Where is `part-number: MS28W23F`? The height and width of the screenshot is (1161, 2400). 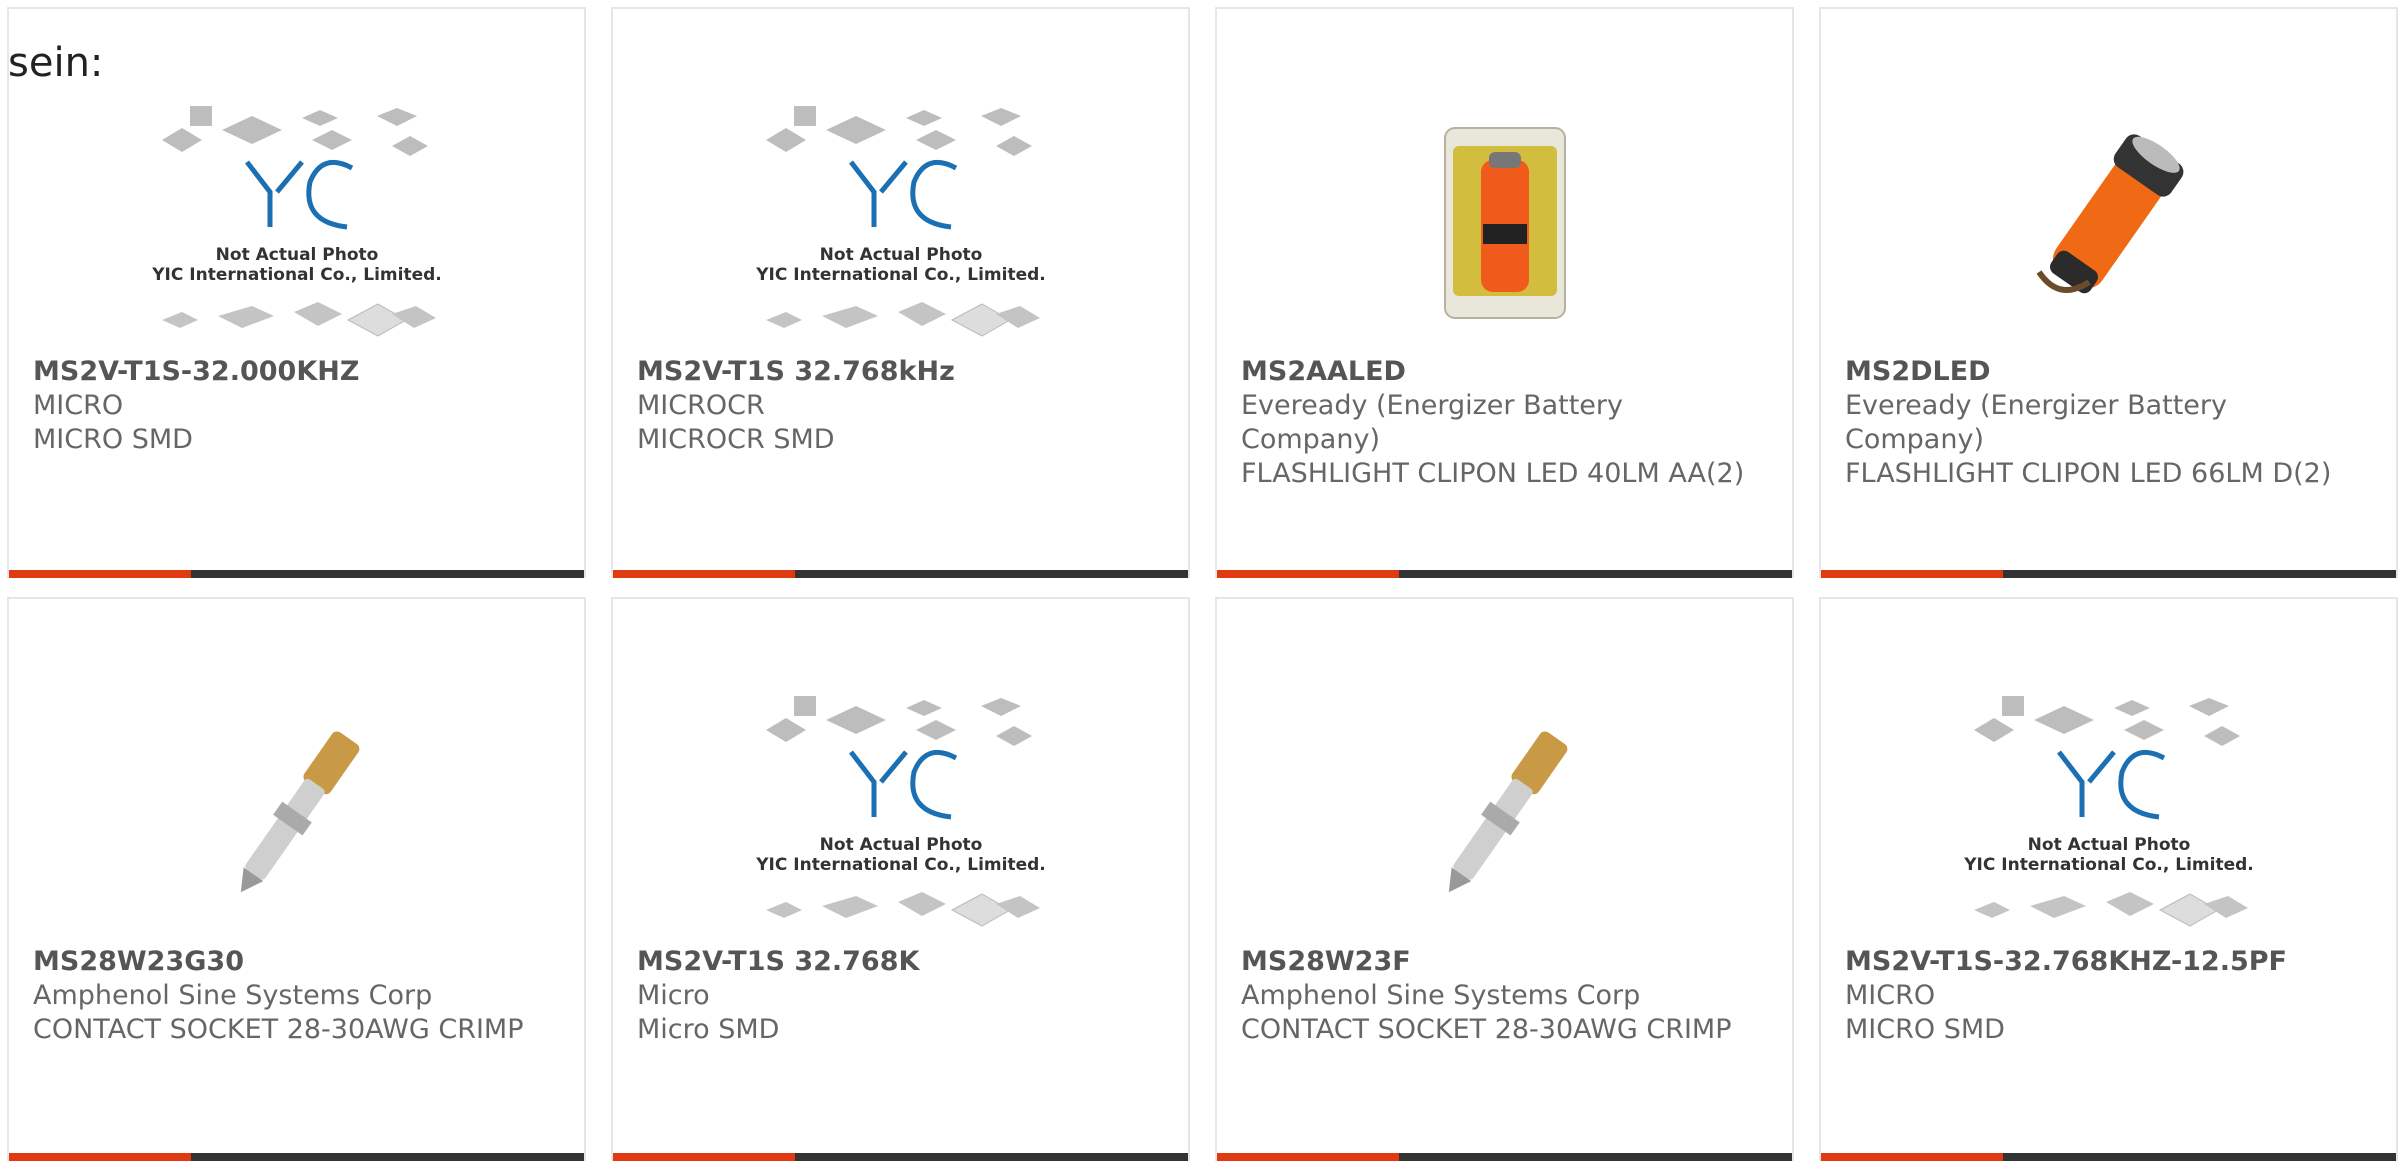 part-number: MS28W23F is located at coordinates (1504, 962).